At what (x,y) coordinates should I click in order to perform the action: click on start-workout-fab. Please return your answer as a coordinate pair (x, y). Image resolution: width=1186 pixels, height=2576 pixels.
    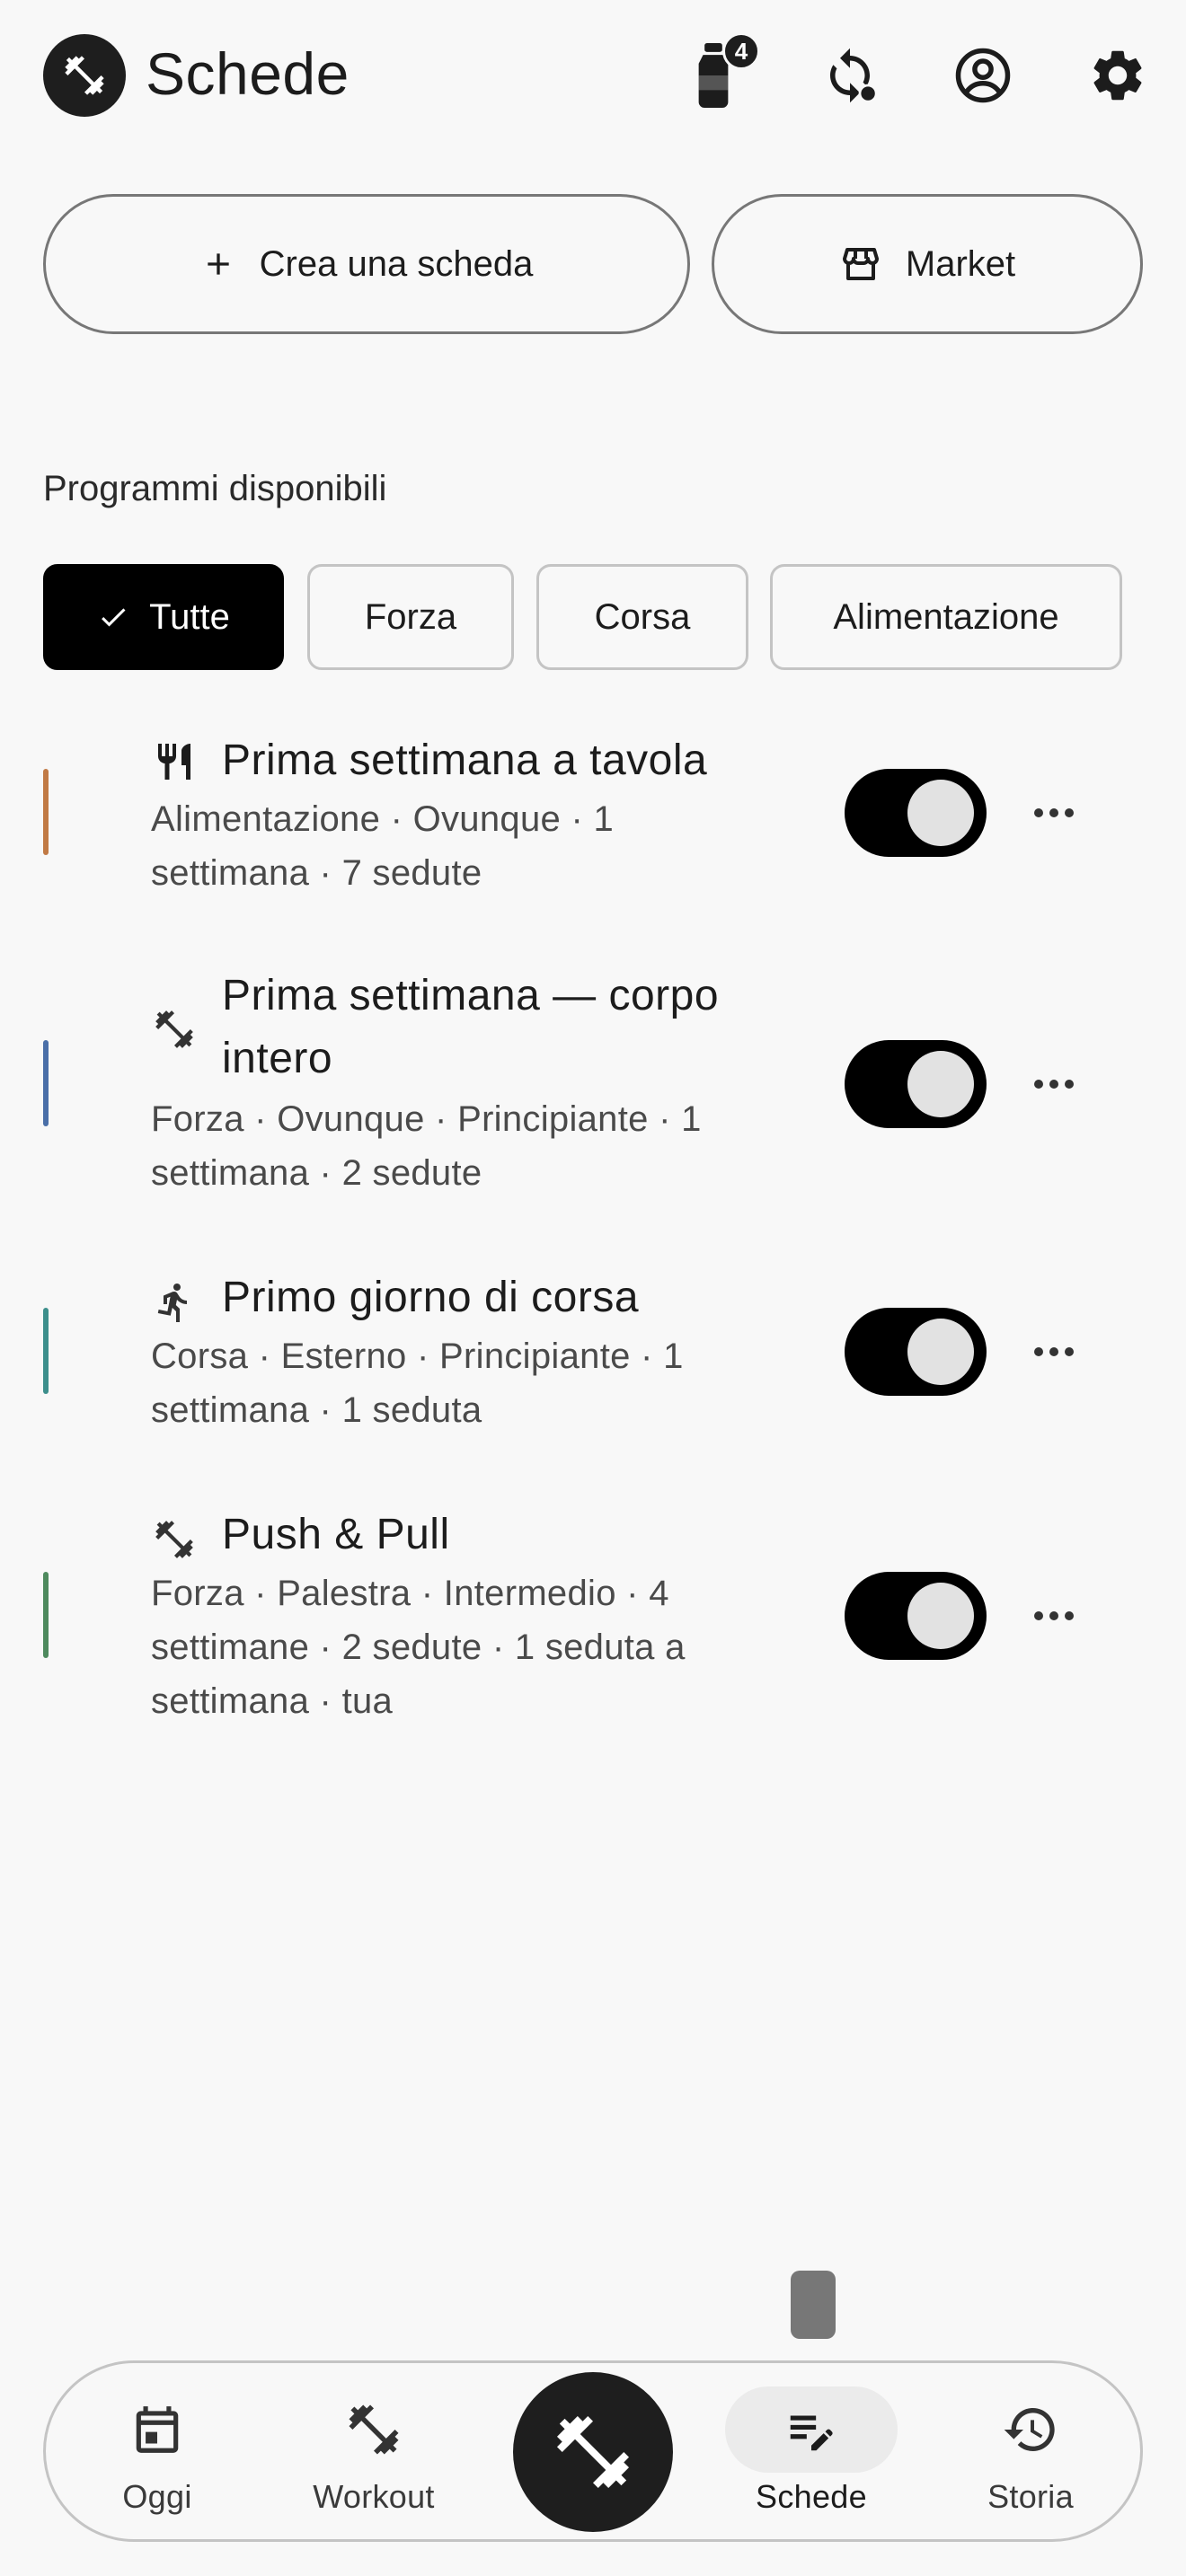
    Looking at the image, I should click on (593, 2452).